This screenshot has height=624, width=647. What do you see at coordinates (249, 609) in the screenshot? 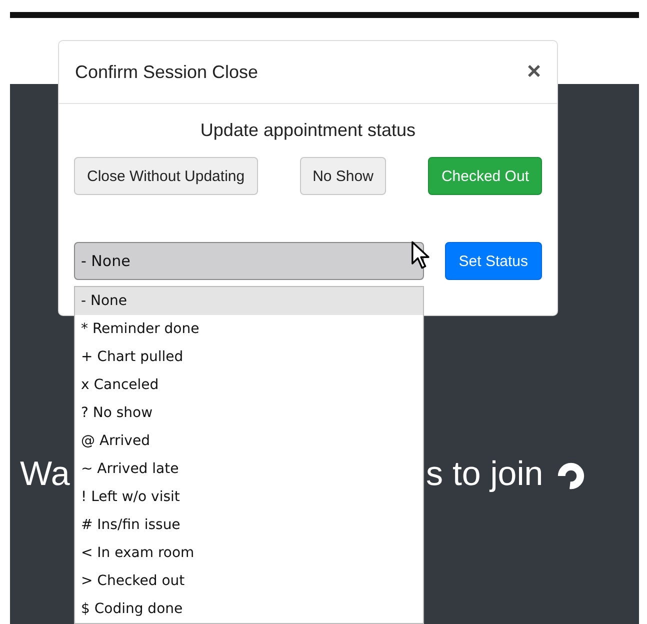
I see `dropdown-option: $ Coding done` at bounding box center [249, 609].